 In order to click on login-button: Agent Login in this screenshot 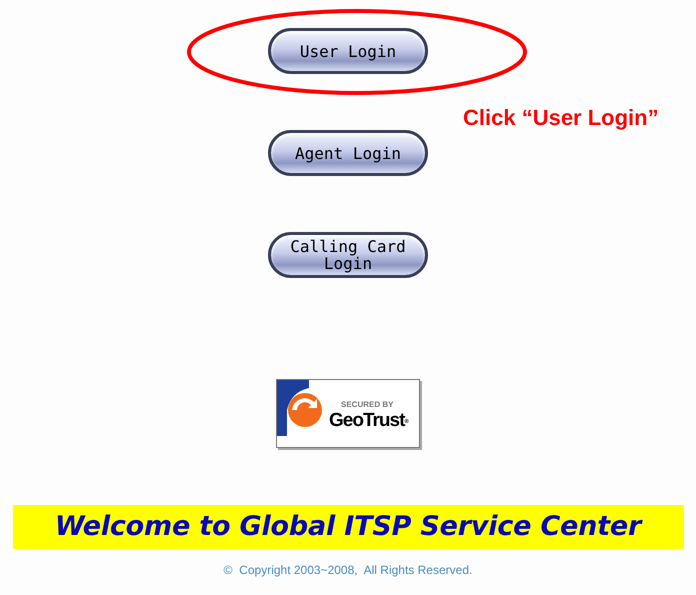, I will do `click(348, 153)`.